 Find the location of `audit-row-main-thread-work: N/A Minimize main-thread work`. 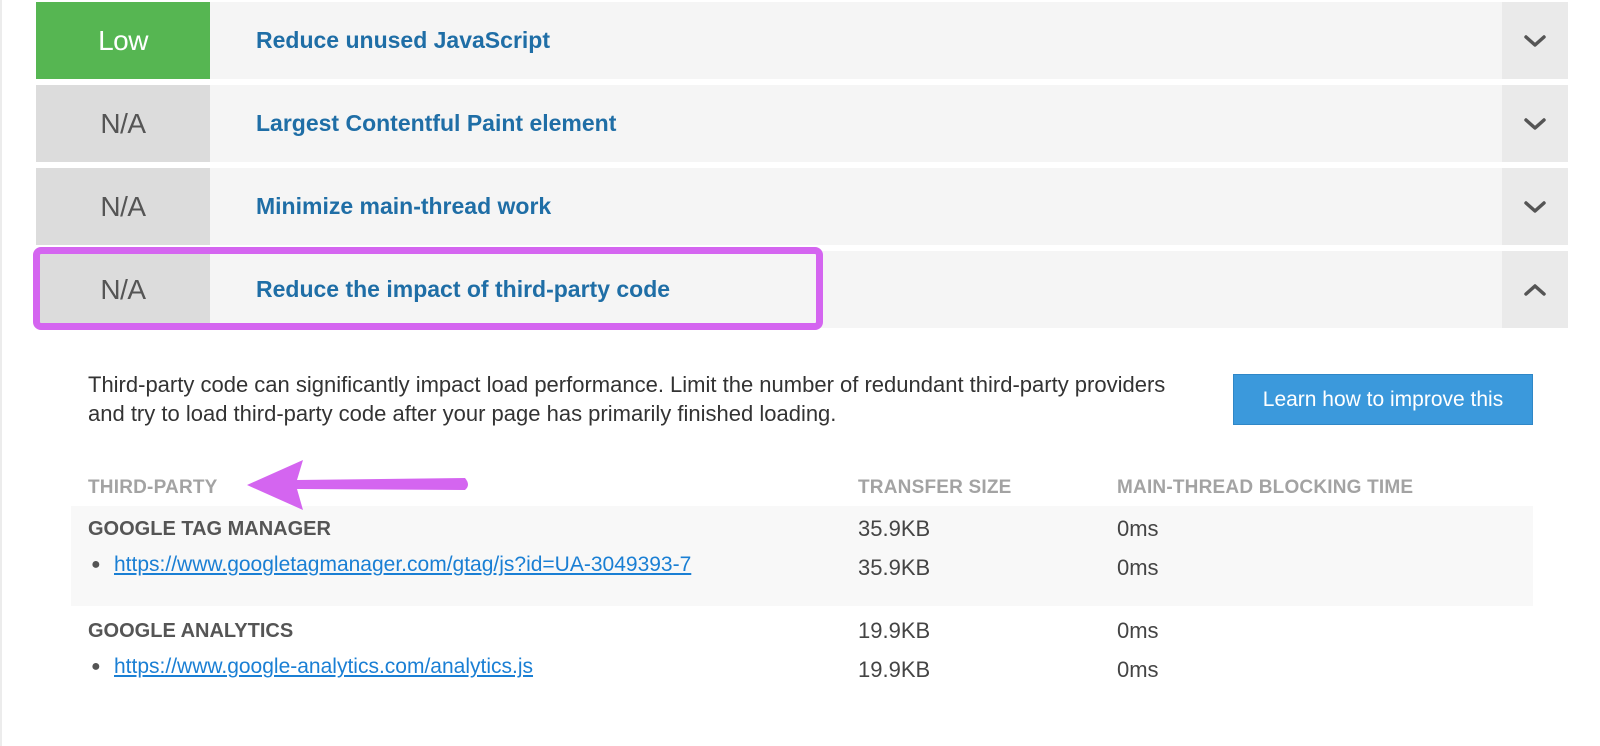

audit-row-main-thread-work: N/A Minimize main-thread work is located at coordinates (802, 206).